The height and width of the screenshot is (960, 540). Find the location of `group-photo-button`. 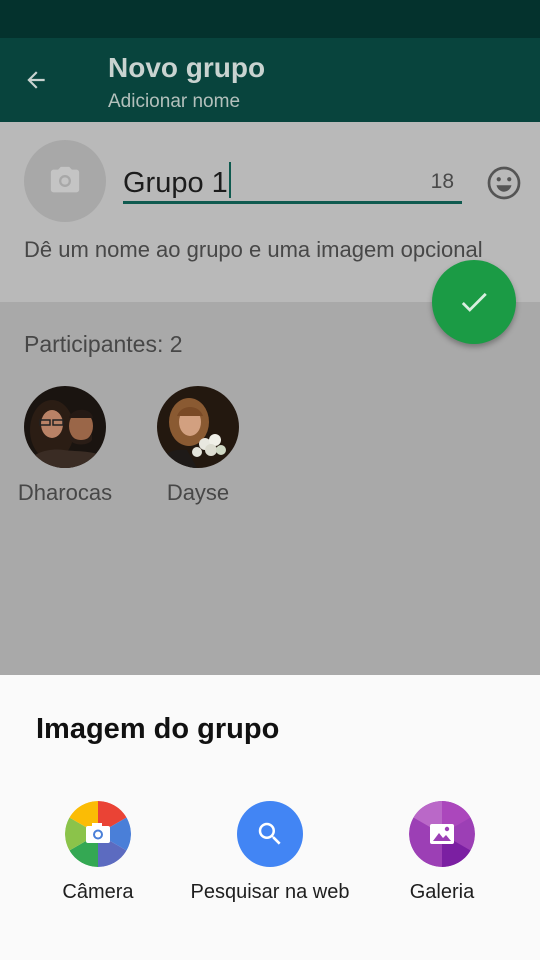

group-photo-button is located at coordinates (65, 181).